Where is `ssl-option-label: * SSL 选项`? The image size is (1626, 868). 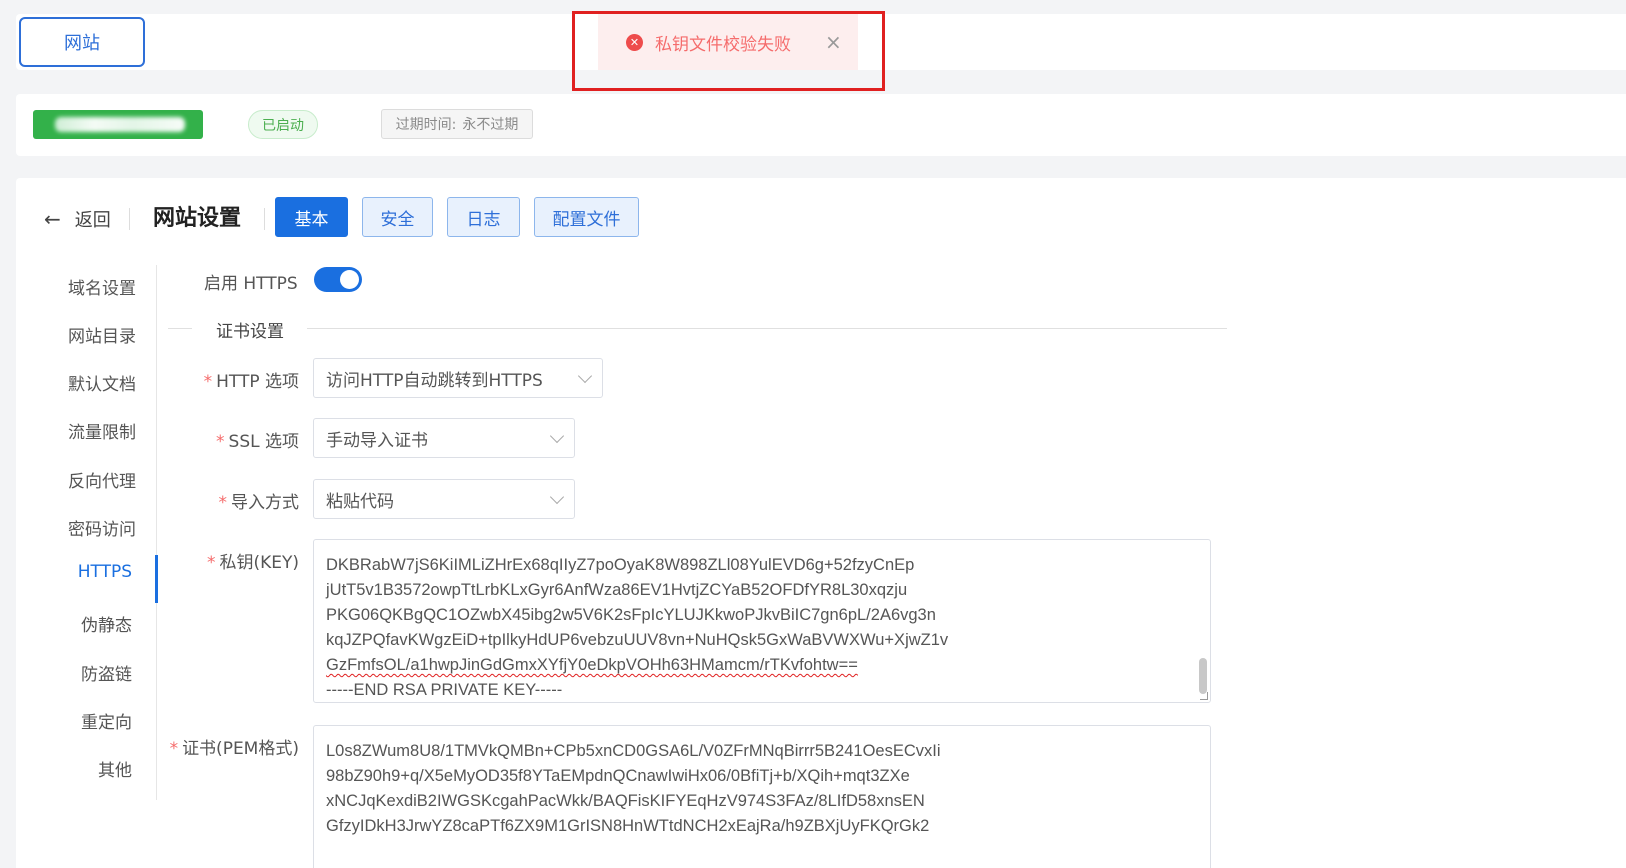
ssl-option-label: * SSL 选项 is located at coordinates (257, 442).